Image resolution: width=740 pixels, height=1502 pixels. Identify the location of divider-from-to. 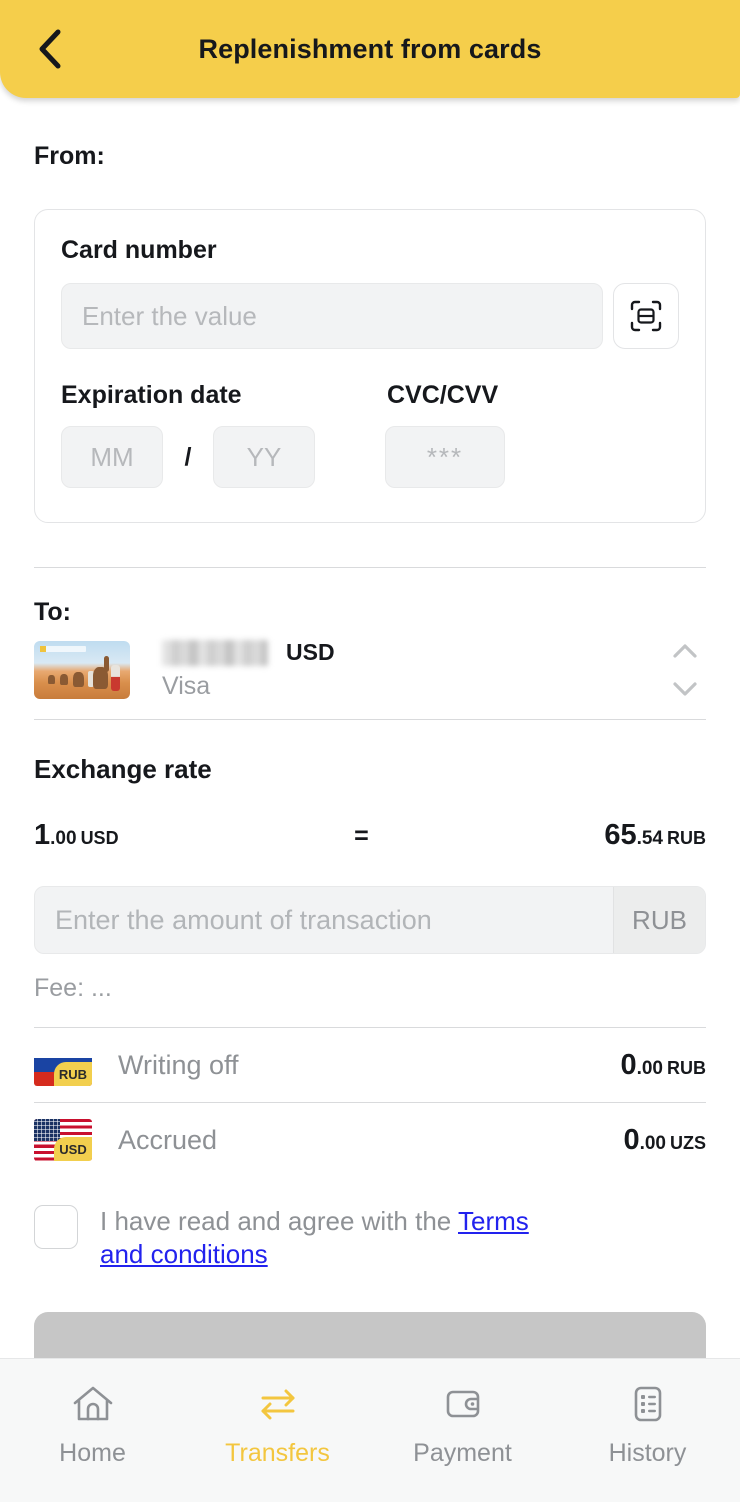
(370, 567).